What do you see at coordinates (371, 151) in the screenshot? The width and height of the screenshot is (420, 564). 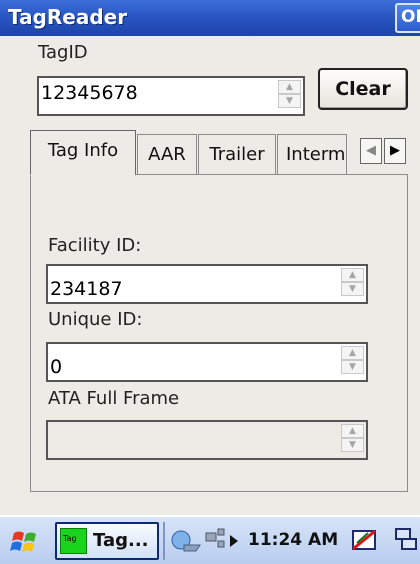 I see `tab-scroll-left-icon: ◀` at bounding box center [371, 151].